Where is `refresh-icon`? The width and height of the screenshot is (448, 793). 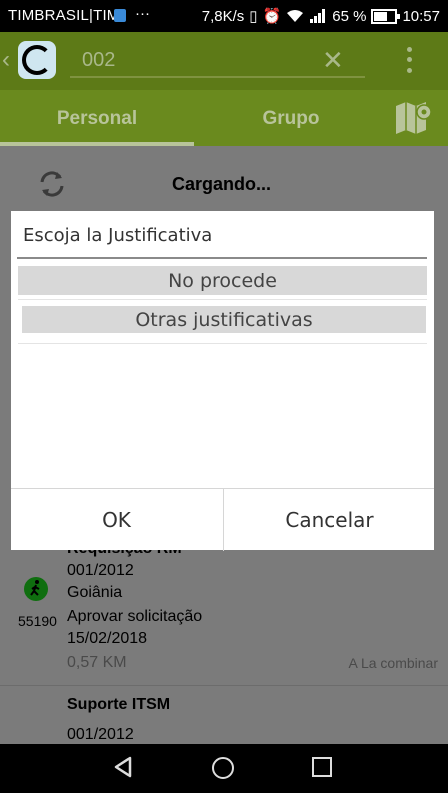 refresh-icon is located at coordinates (52, 184).